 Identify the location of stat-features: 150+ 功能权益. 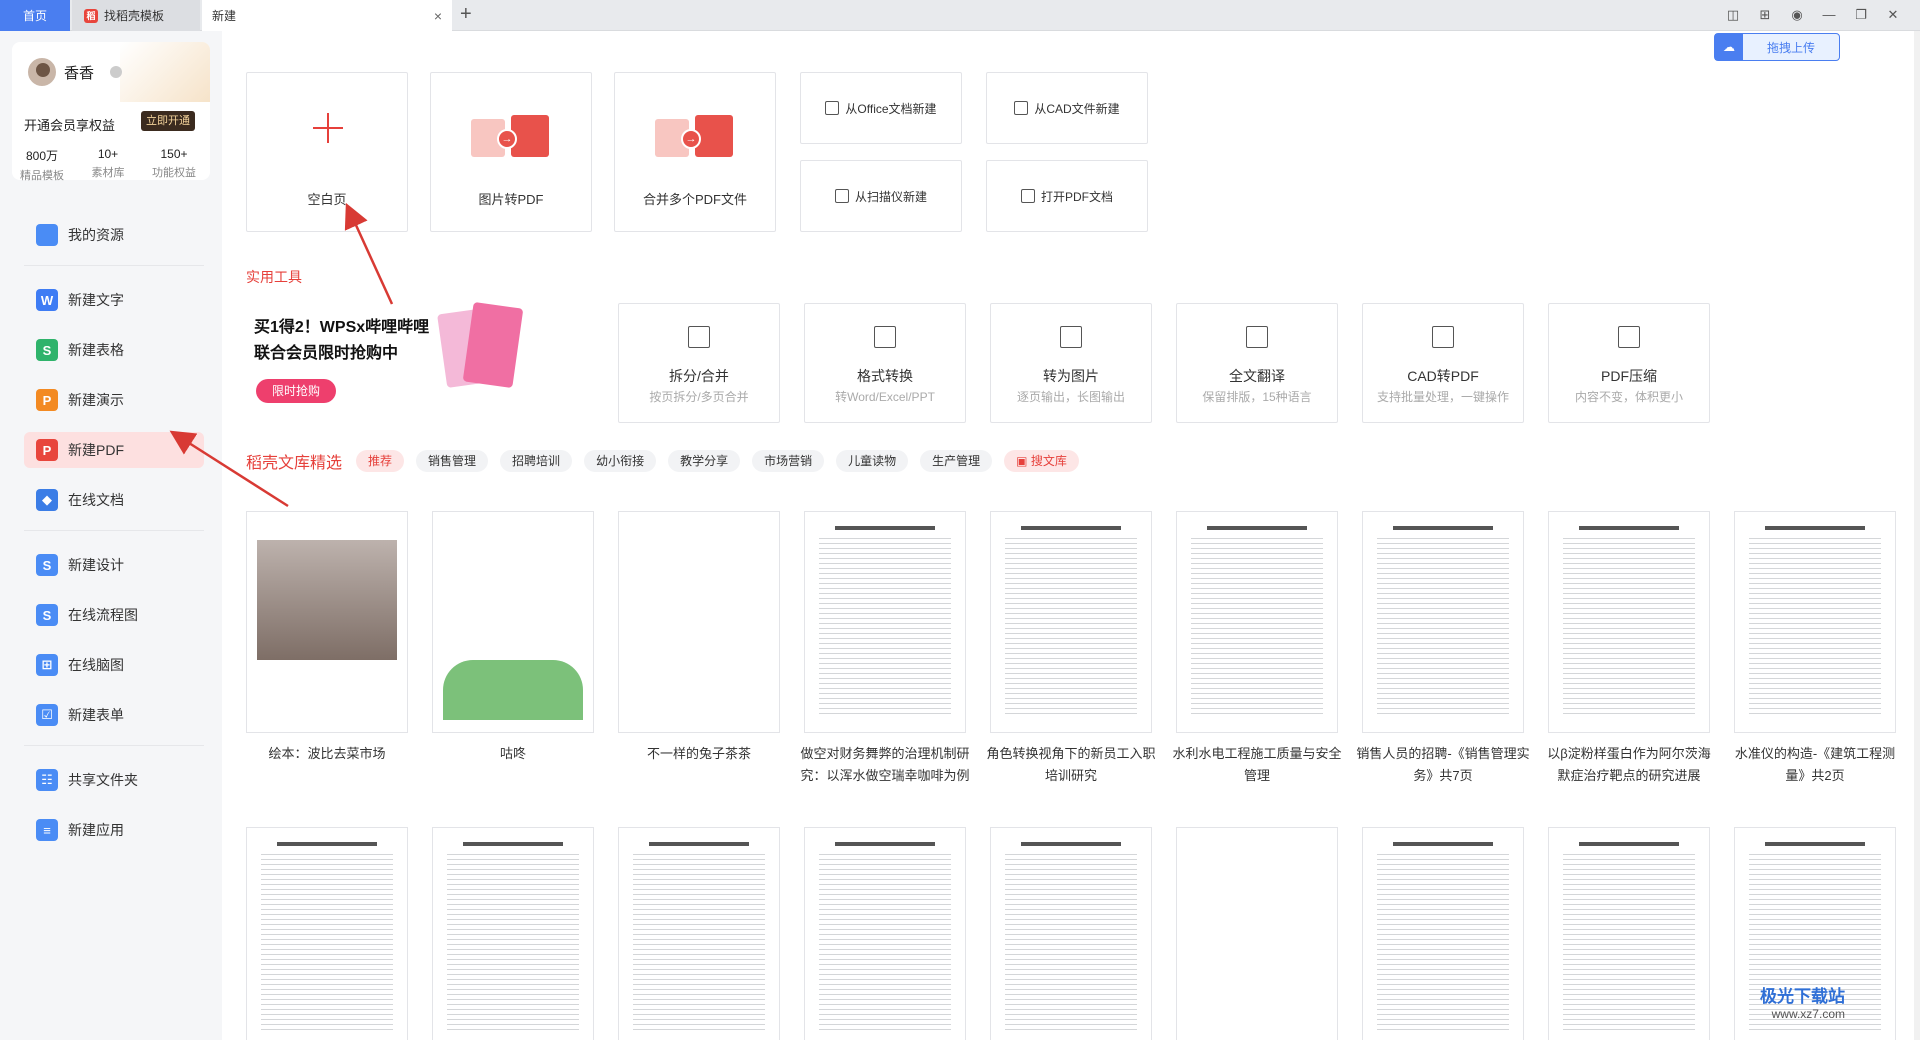
(174, 163).